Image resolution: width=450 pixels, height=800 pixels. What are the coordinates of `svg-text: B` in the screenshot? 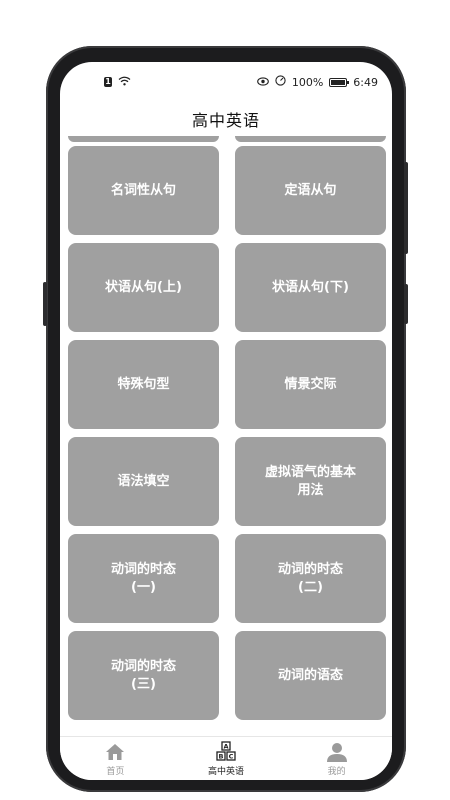 It's located at (221, 757).